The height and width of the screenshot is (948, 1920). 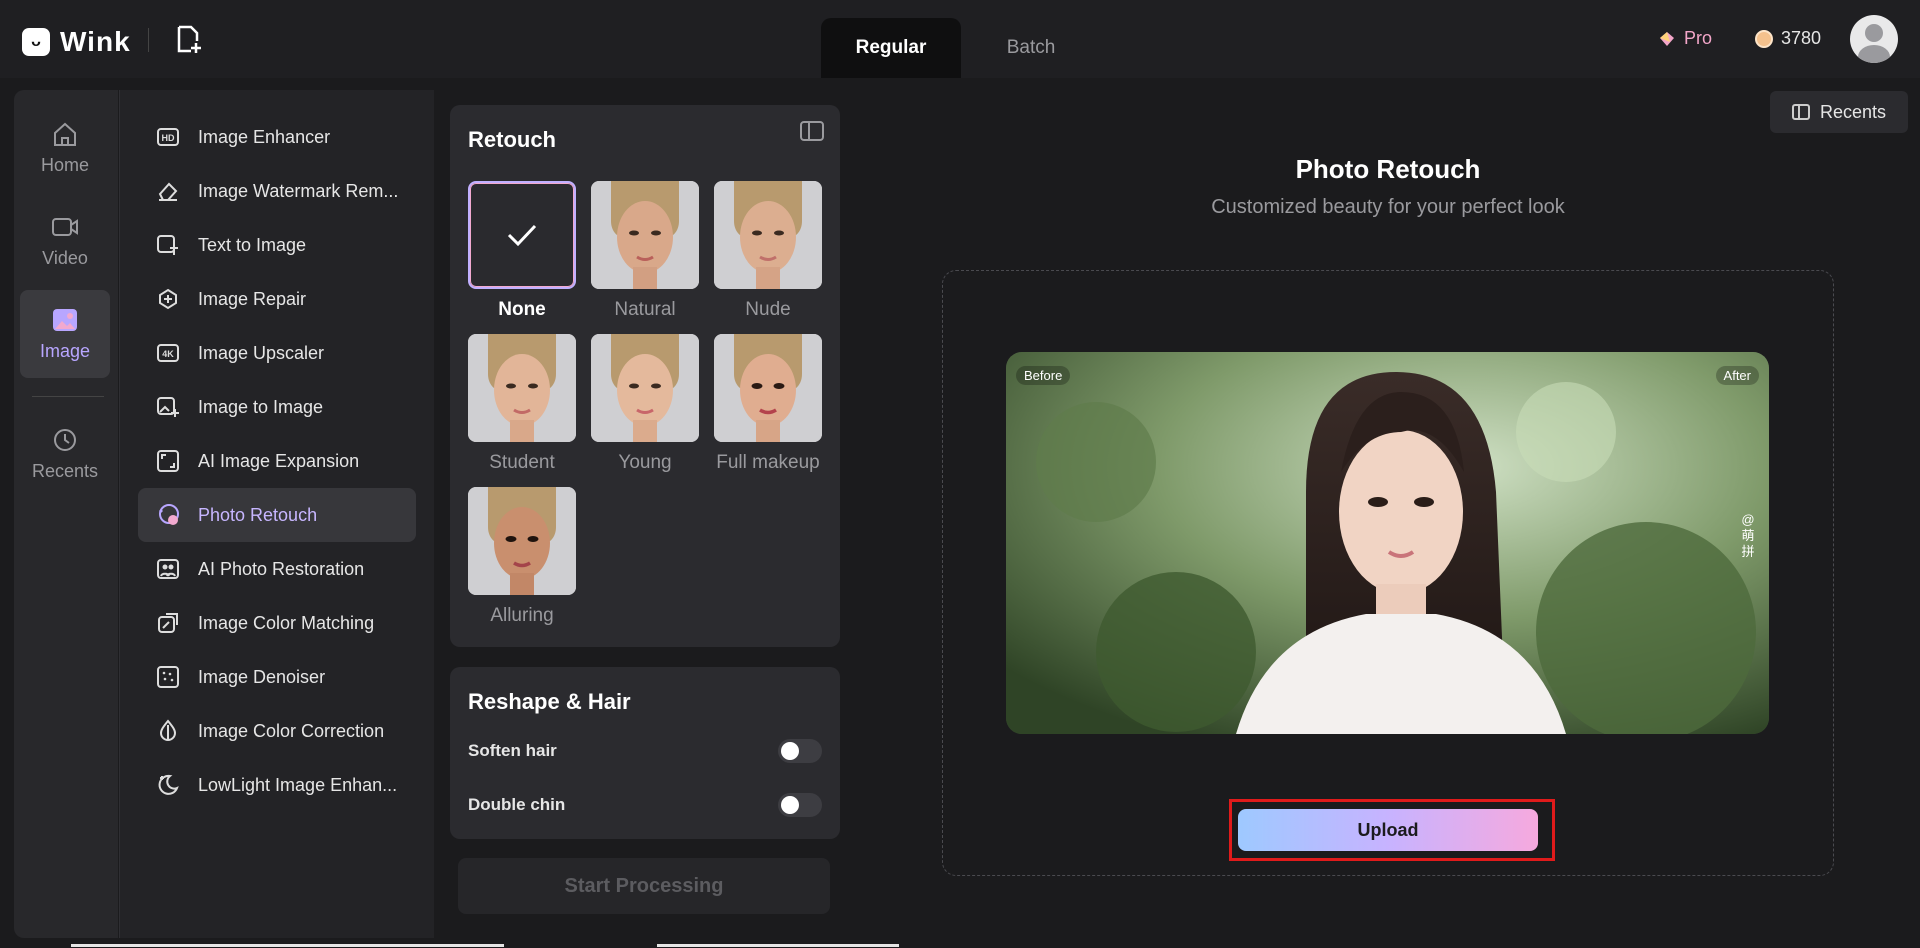 I want to click on tool-label: Photo Retouch, so click(x=258, y=514).